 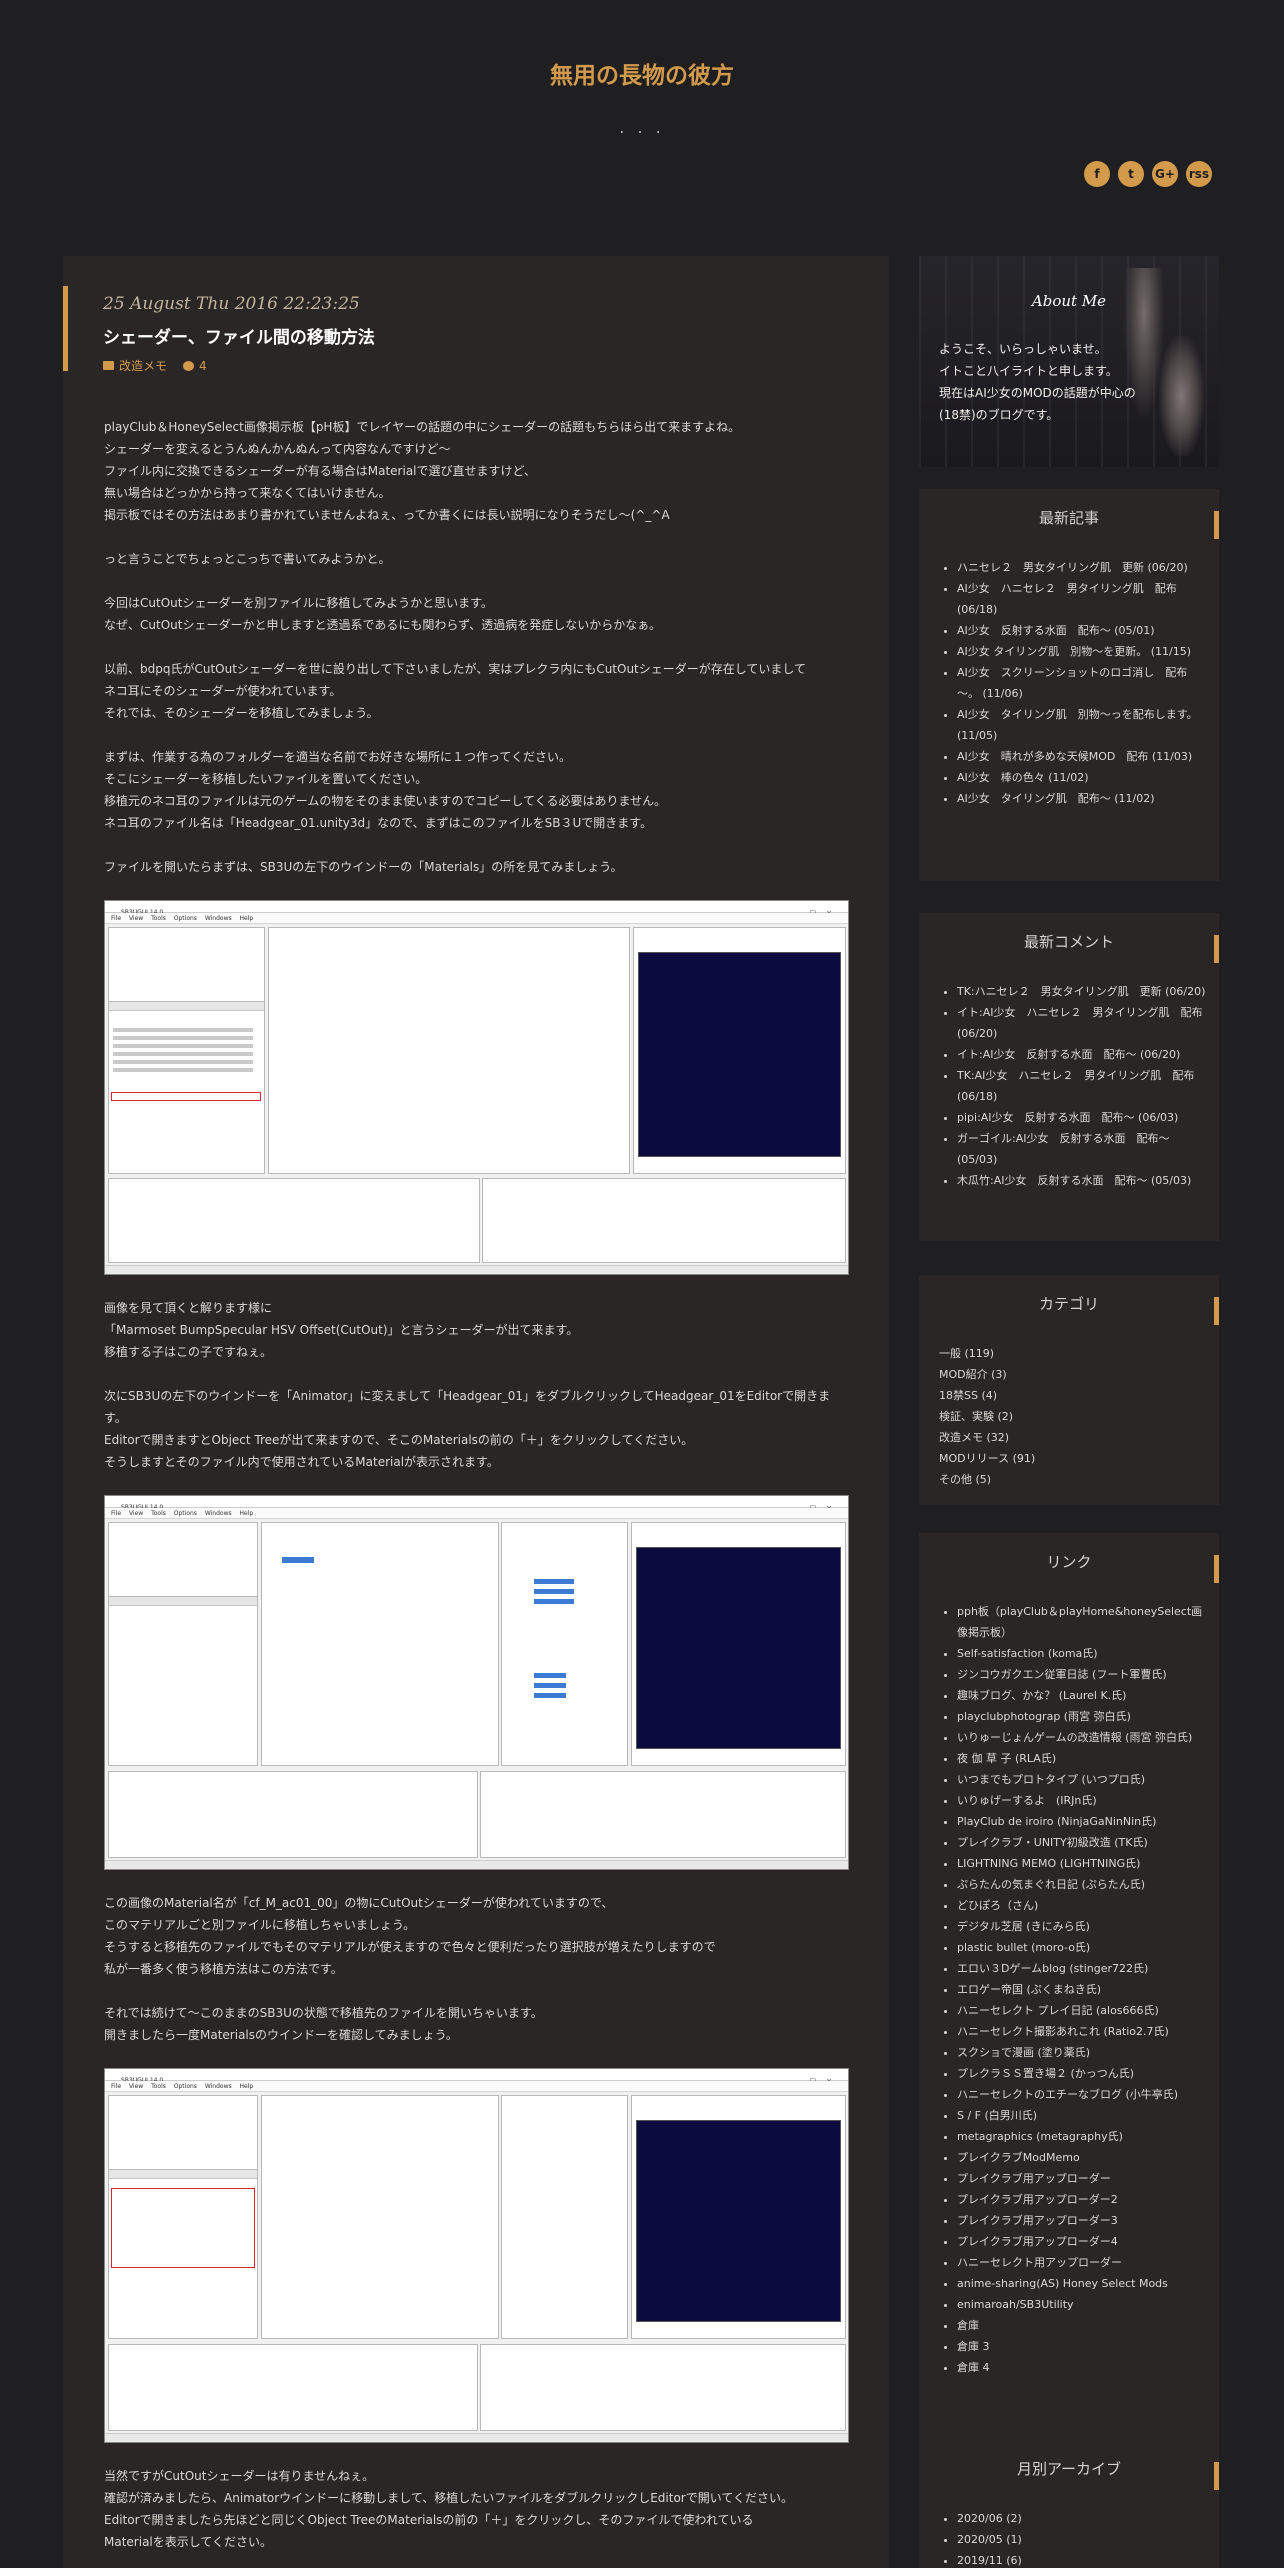 What do you see at coordinates (1082, 2199) in the screenshot?
I see `list-item: プレイクラブ用アップローダー2` at bounding box center [1082, 2199].